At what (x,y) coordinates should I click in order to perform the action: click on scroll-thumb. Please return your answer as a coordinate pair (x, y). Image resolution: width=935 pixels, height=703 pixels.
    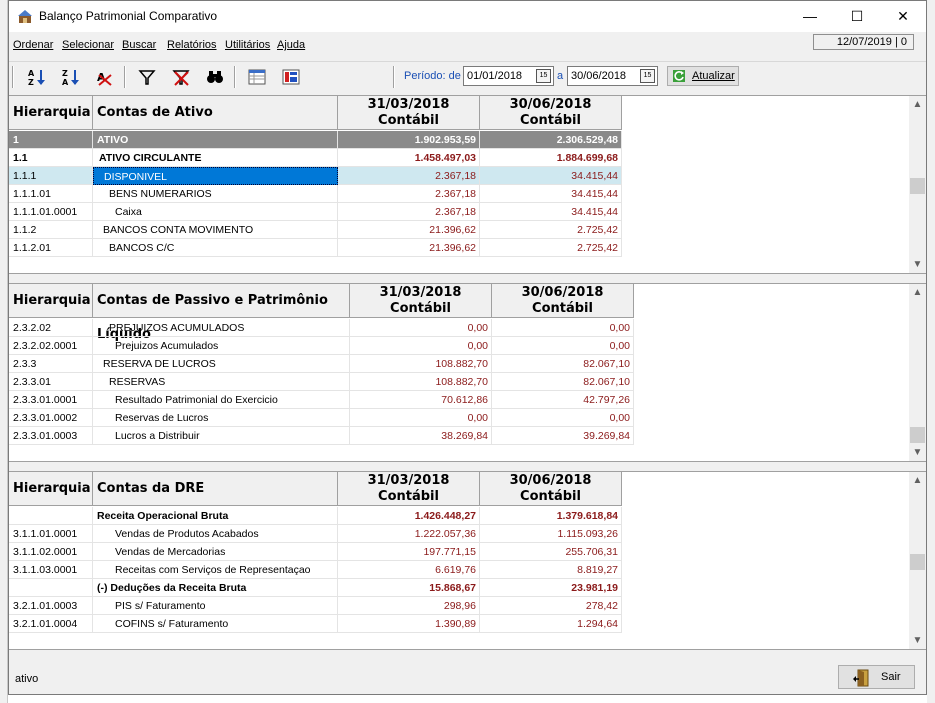
    Looking at the image, I should click on (917, 186).